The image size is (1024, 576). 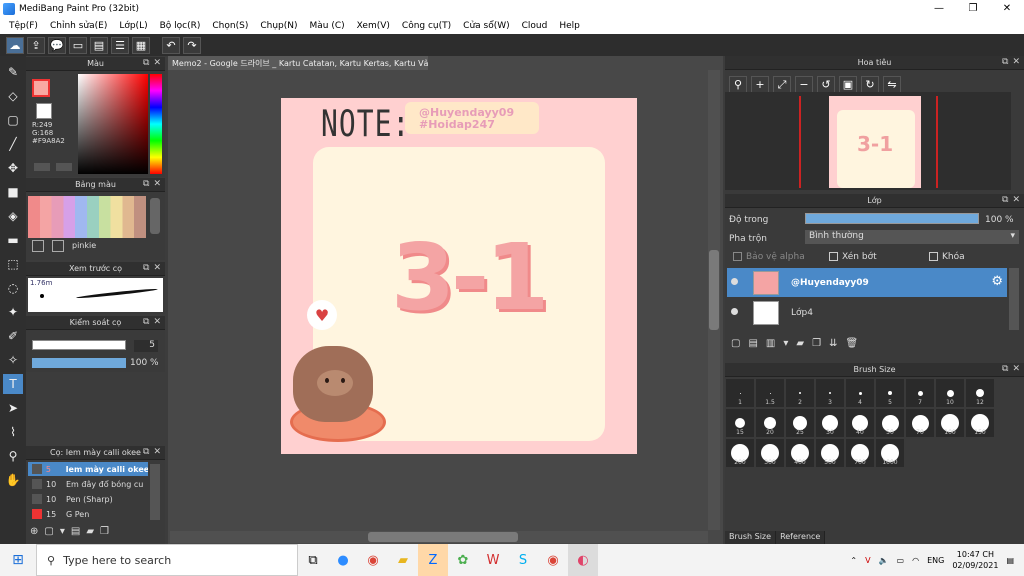 What do you see at coordinates (800, 453) in the screenshot?
I see `brush-size-cell: 400` at bounding box center [800, 453].